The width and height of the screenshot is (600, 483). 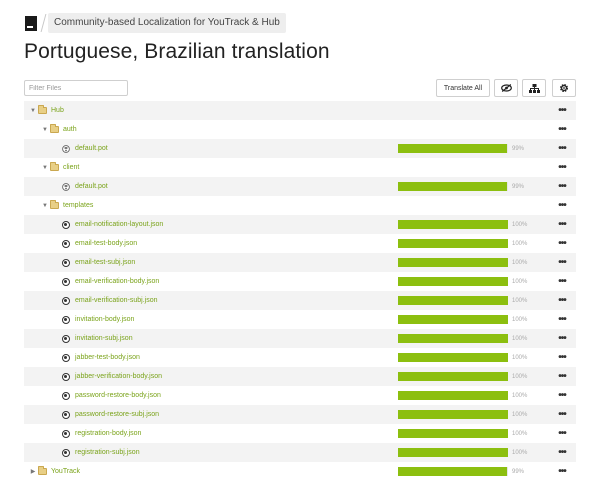 I want to click on tree-file-row: email-notification-layout.json 100% •••, so click(x=300, y=224).